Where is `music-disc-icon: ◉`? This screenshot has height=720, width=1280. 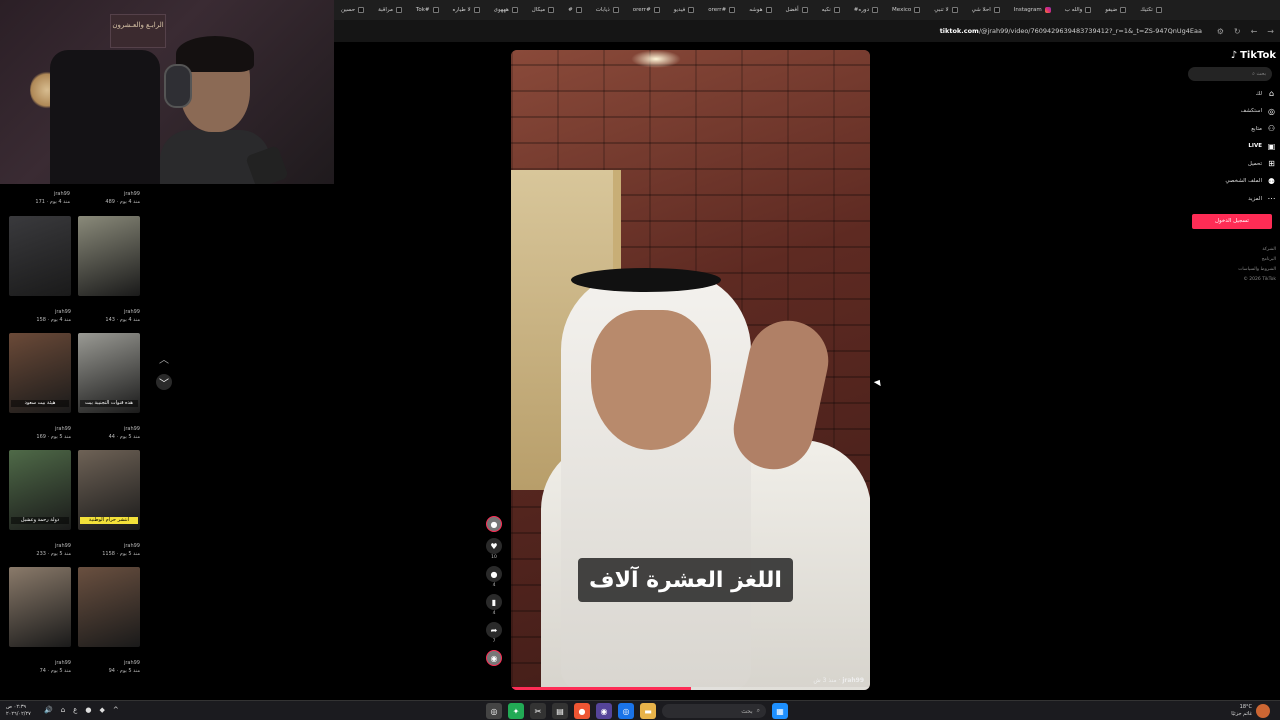
music-disc-icon: ◉ is located at coordinates (494, 658).